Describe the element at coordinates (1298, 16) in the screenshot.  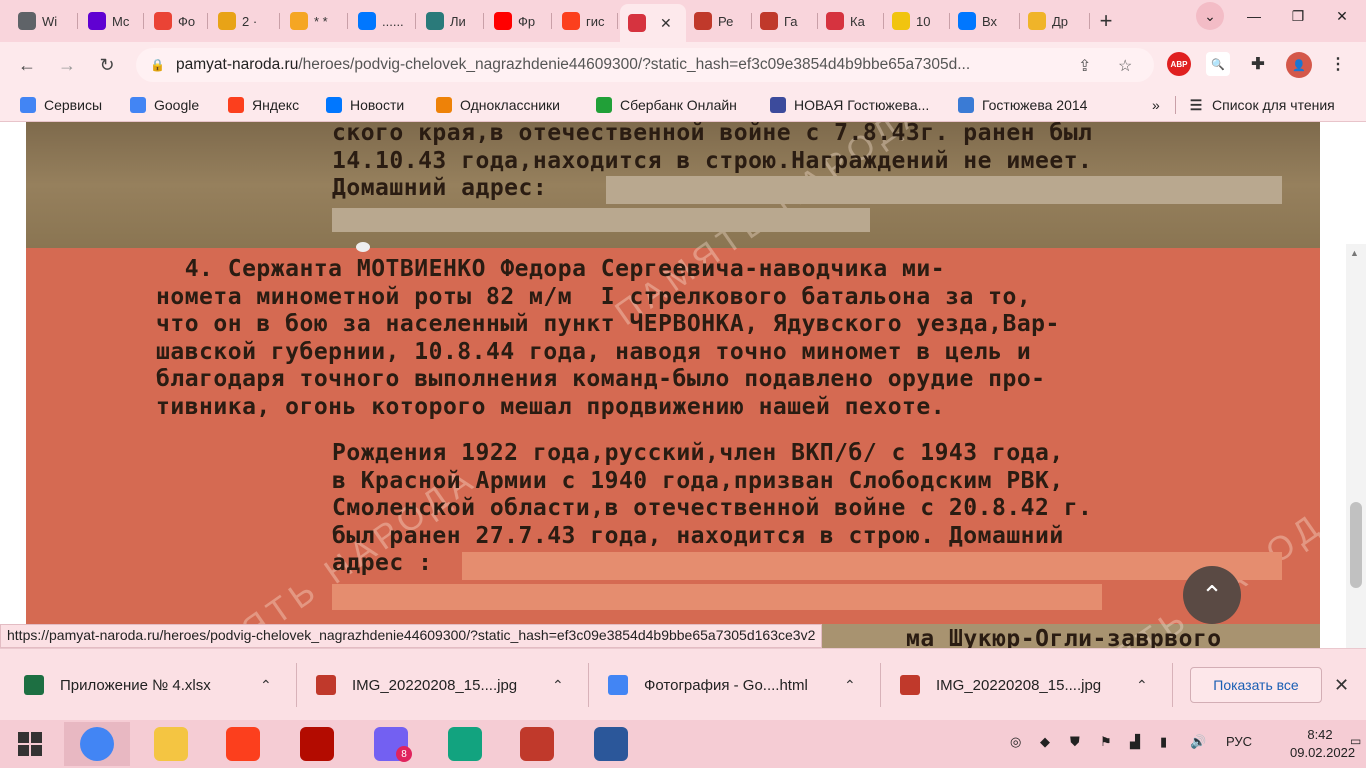
I see `maximize-button: ❐` at that location.